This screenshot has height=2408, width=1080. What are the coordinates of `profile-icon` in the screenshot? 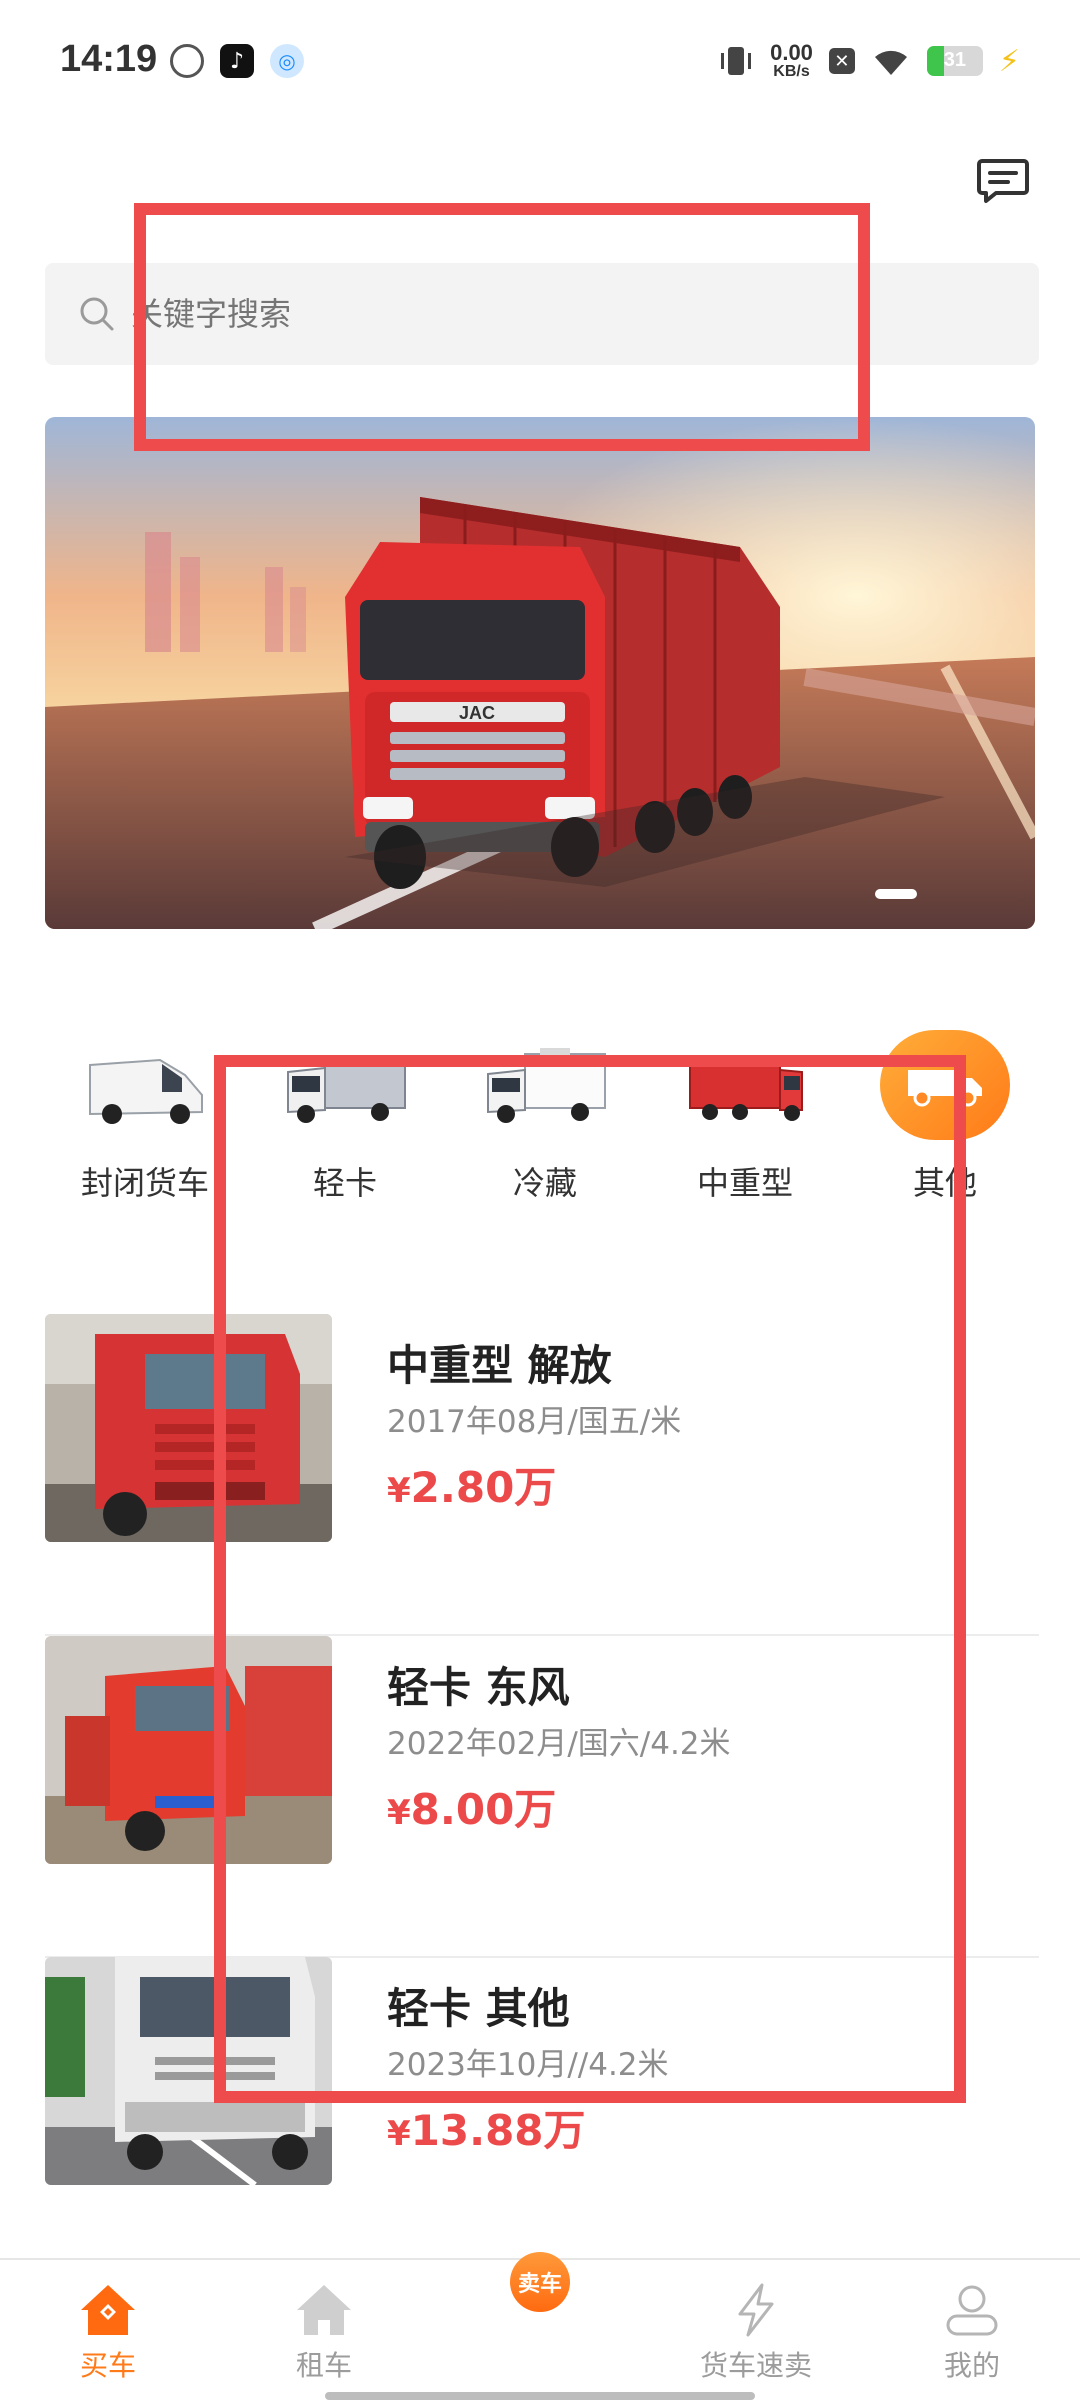 It's located at (972, 2310).